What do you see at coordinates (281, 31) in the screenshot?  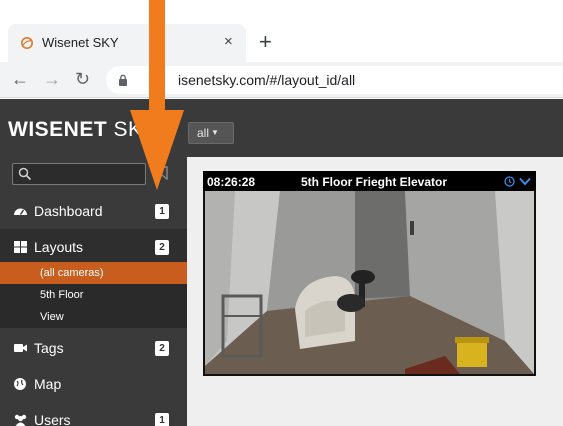 I see `browser-tab-strip: Wisenet SKY × +` at bounding box center [281, 31].